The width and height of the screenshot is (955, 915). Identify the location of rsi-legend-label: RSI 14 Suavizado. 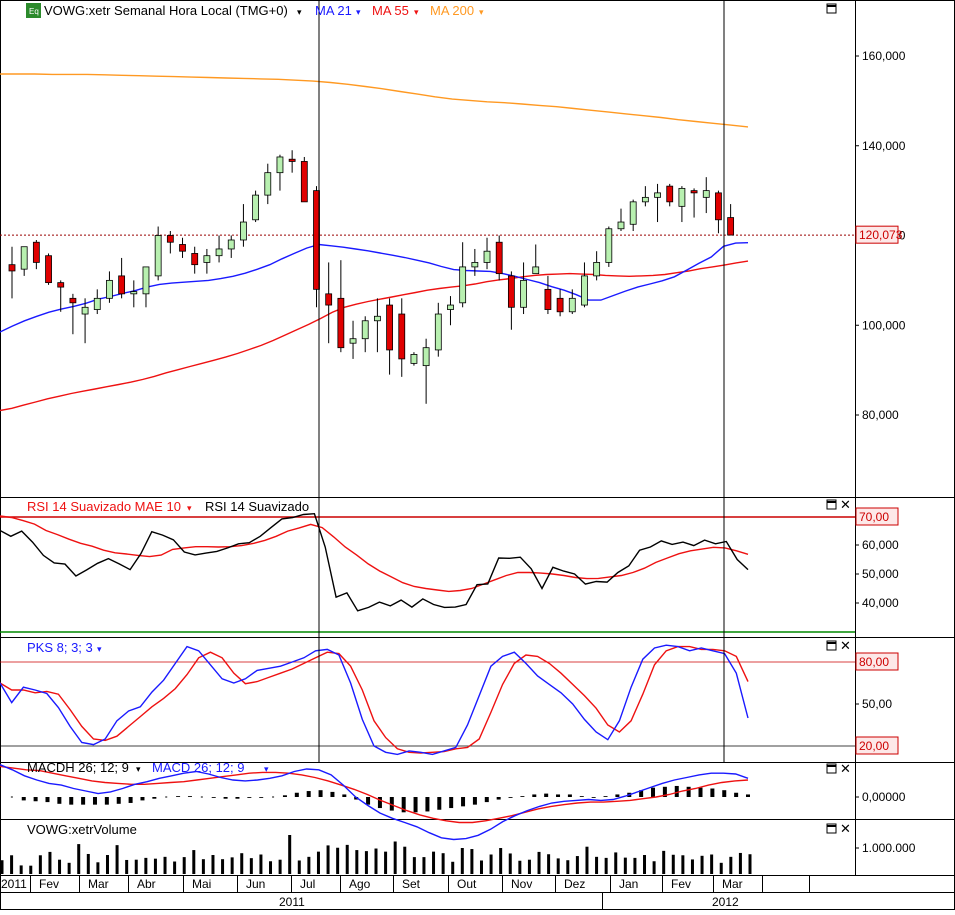
(257, 506).